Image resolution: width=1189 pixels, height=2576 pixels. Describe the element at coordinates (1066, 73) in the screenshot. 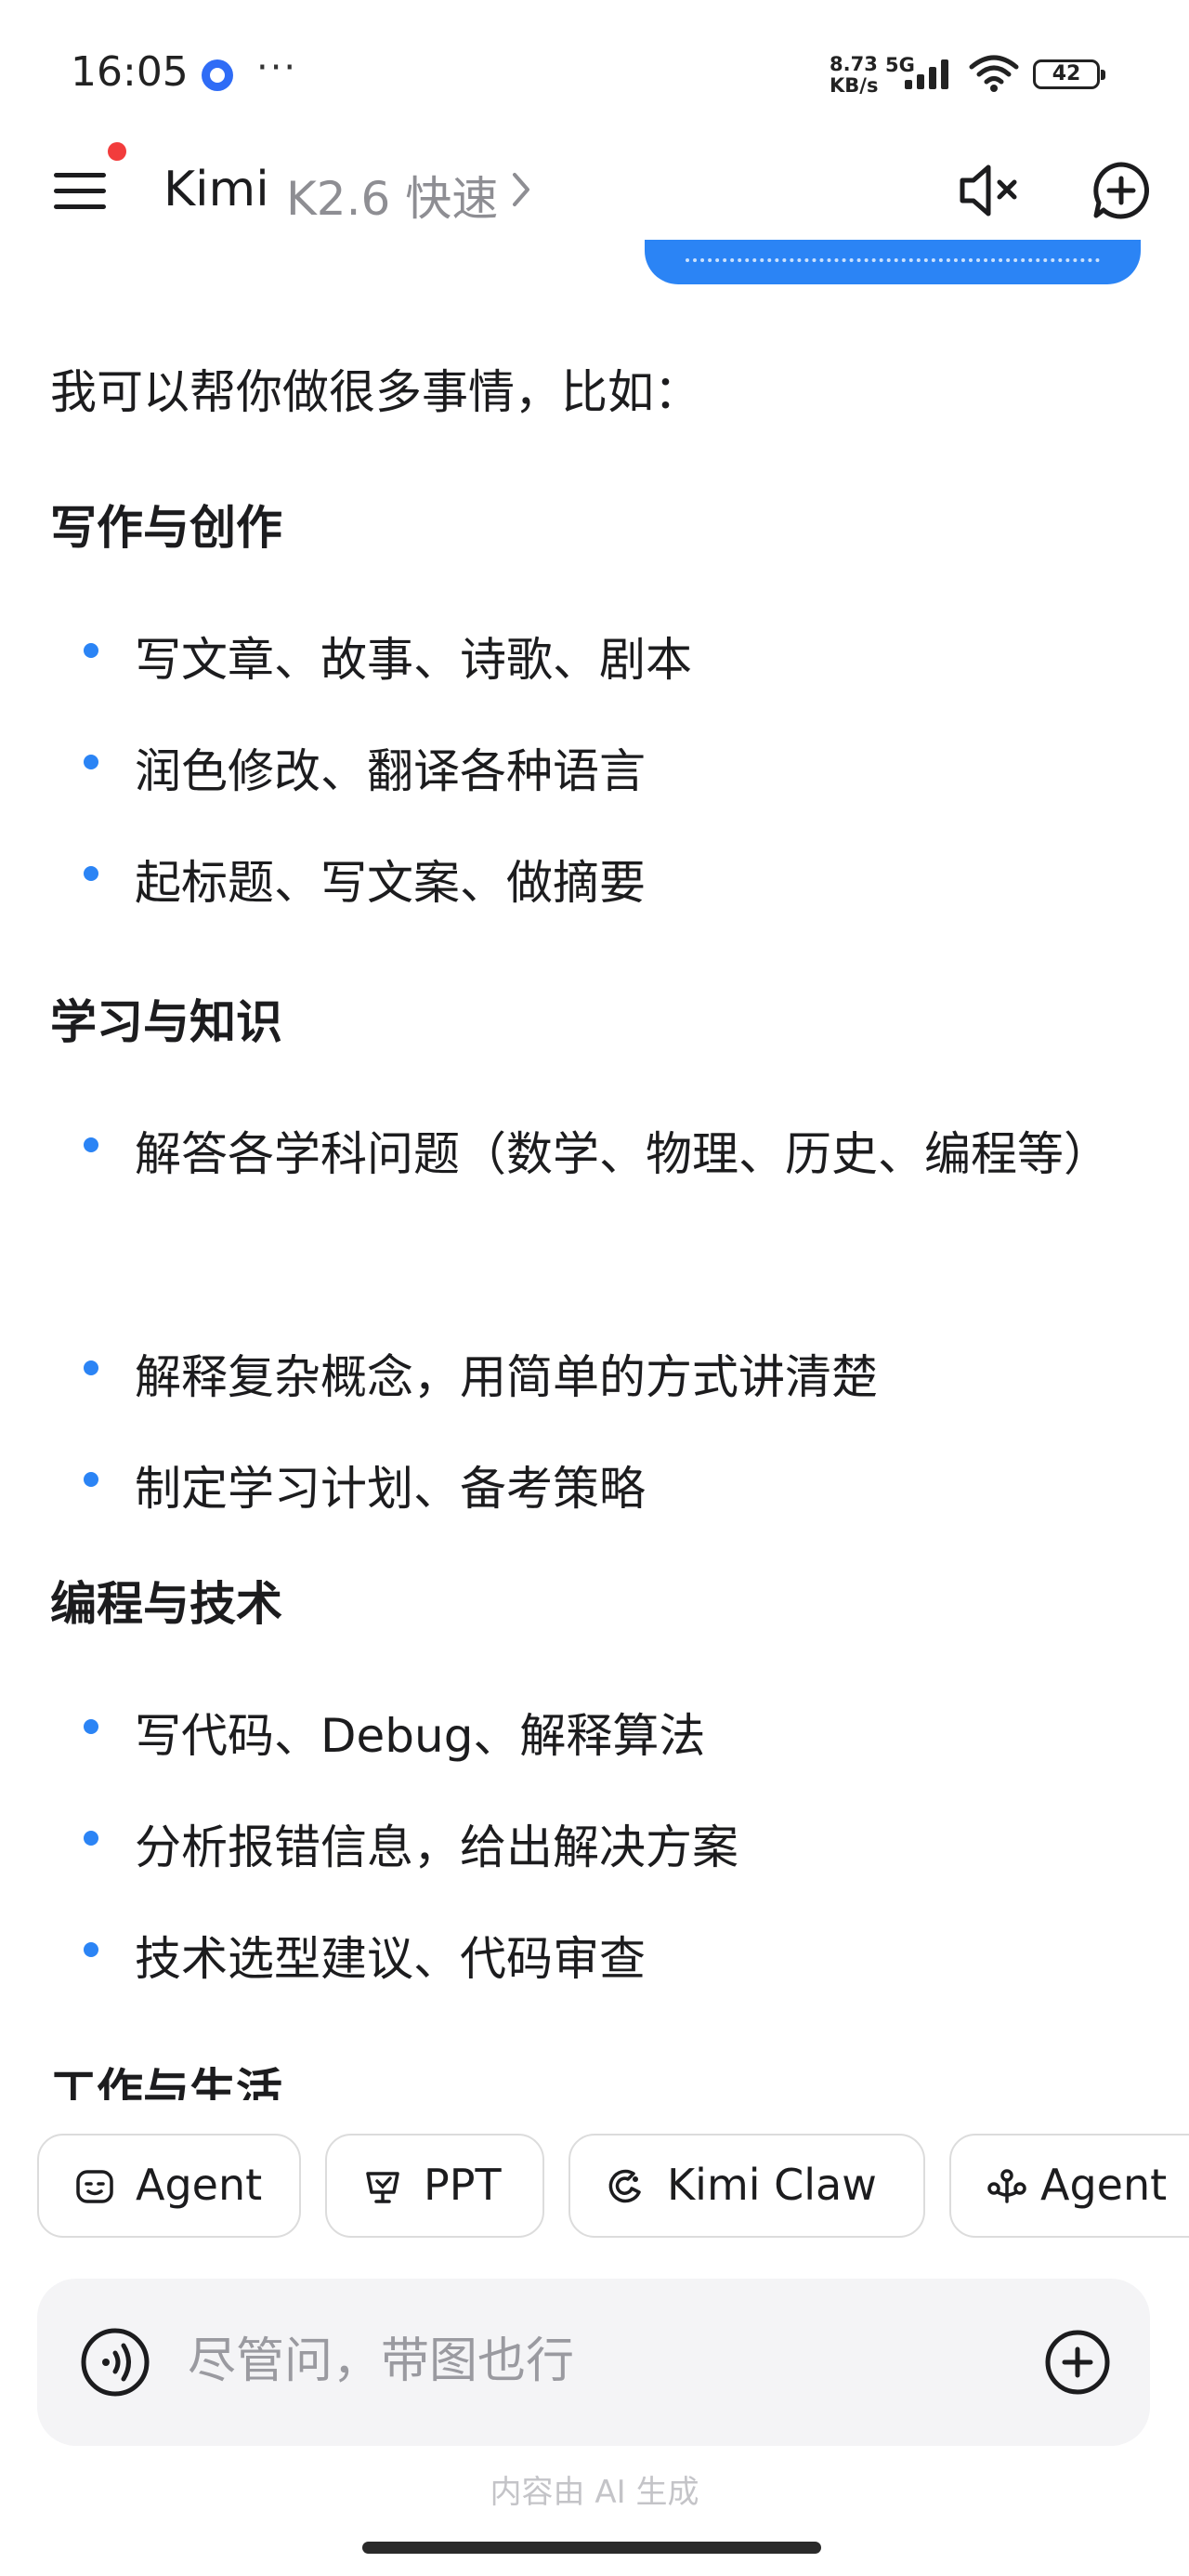

I see `battery-level: 42` at that location.